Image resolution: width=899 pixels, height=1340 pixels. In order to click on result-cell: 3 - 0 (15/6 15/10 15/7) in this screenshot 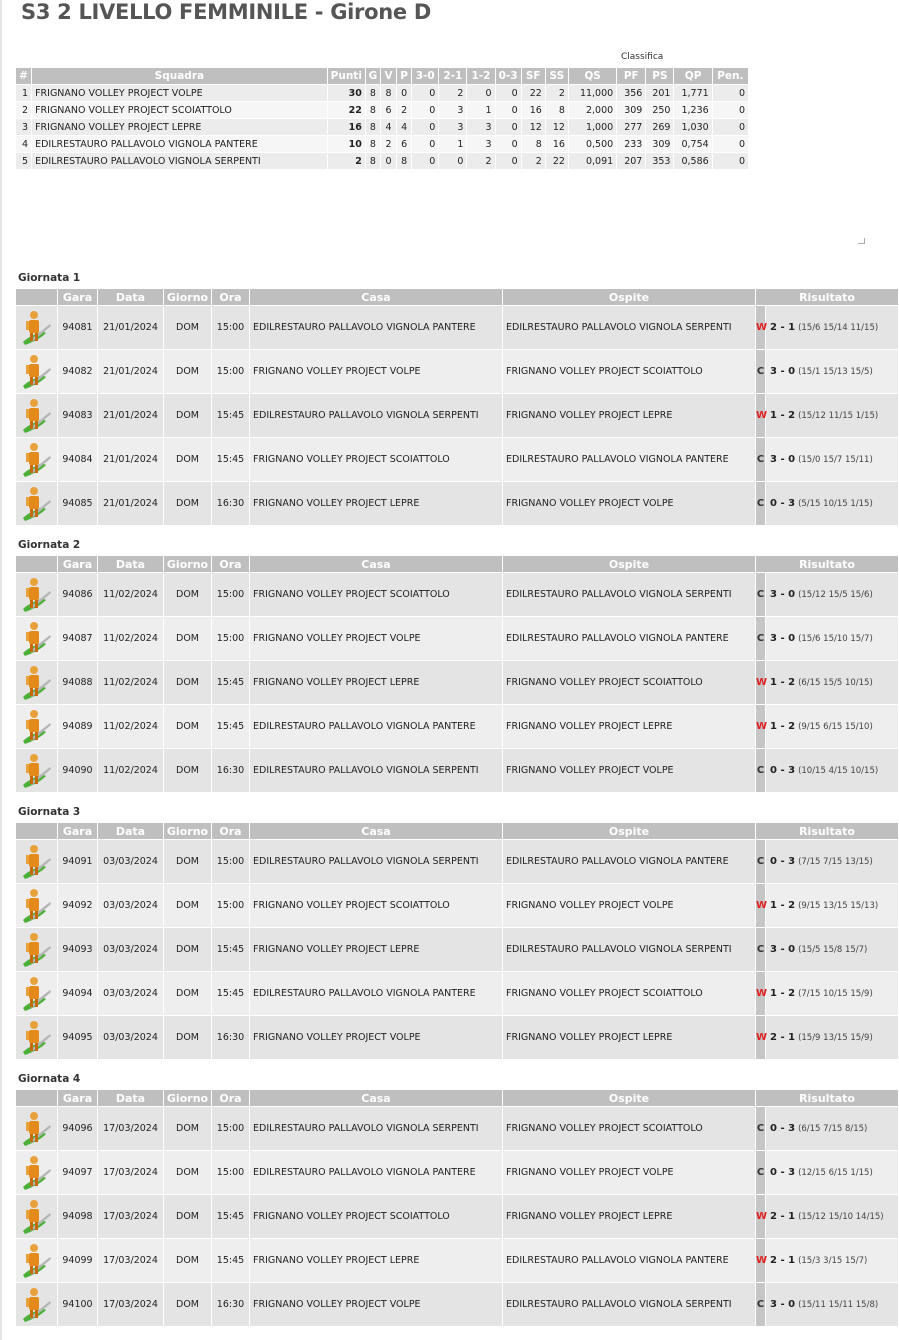, I will do `click(832, 638)`.